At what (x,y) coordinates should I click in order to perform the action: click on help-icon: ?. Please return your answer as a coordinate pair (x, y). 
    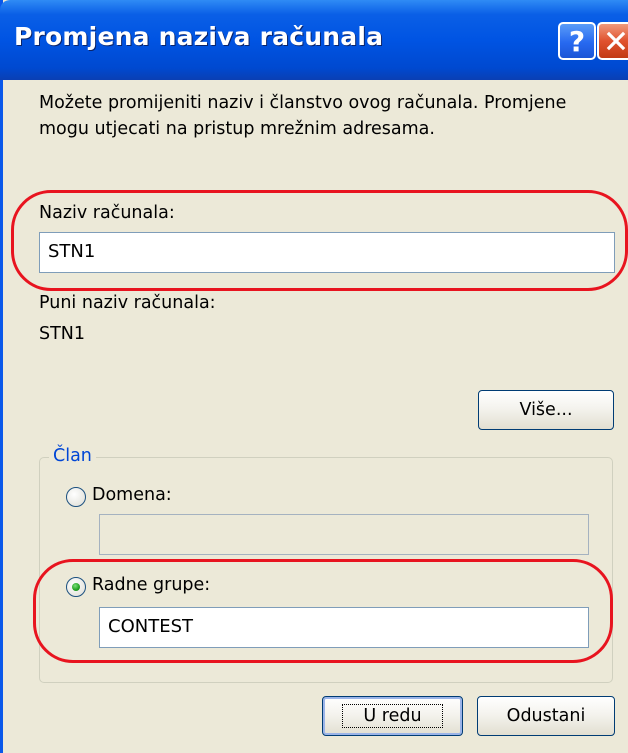
    Looking at the image, I should click on (577, 41).